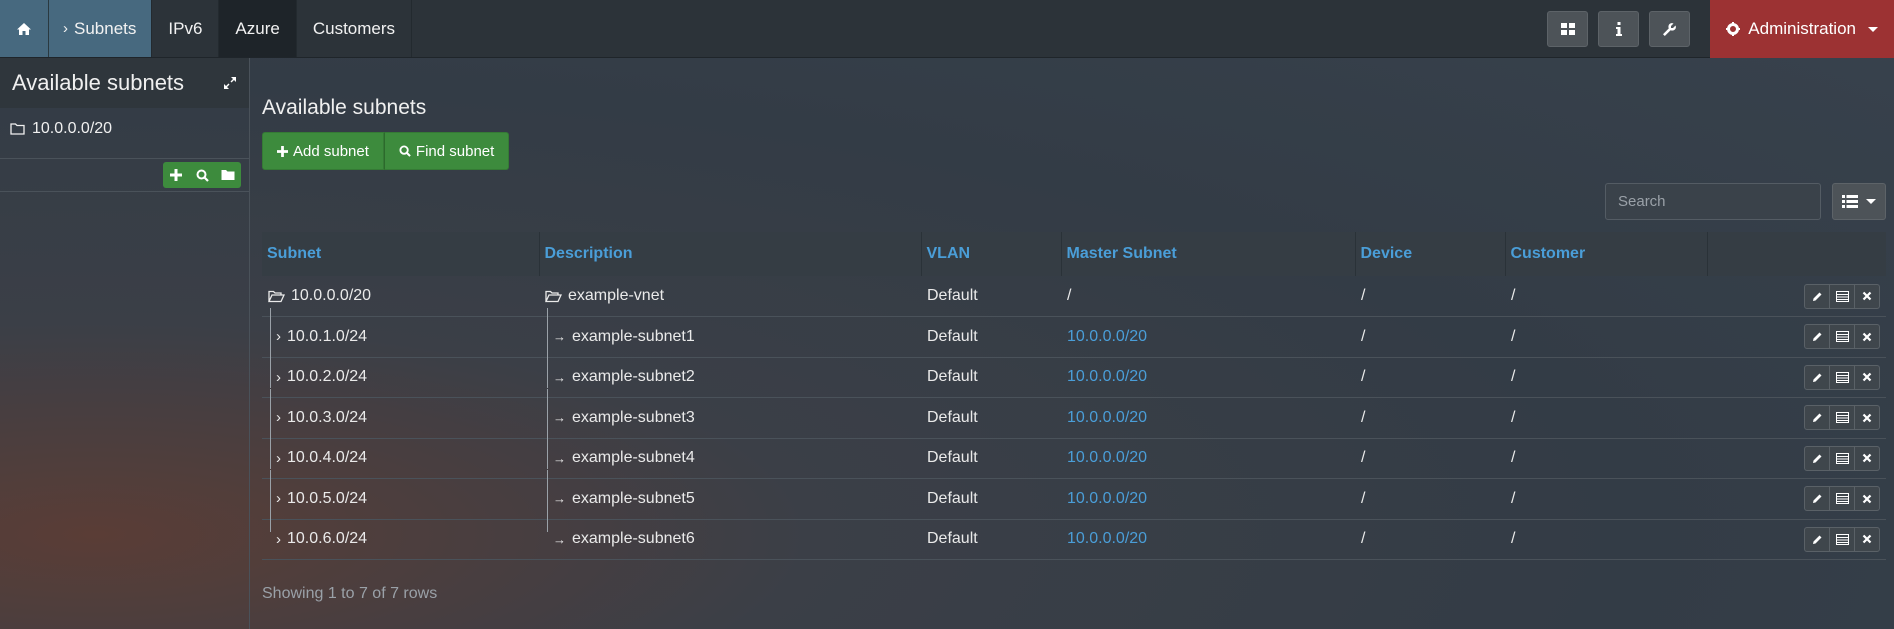 The height and width of the screenshot is (629, 1894). Describe the element at coordinates (65, 28) in the screenshot. I see `chevron-right-icon: ›` at that location.